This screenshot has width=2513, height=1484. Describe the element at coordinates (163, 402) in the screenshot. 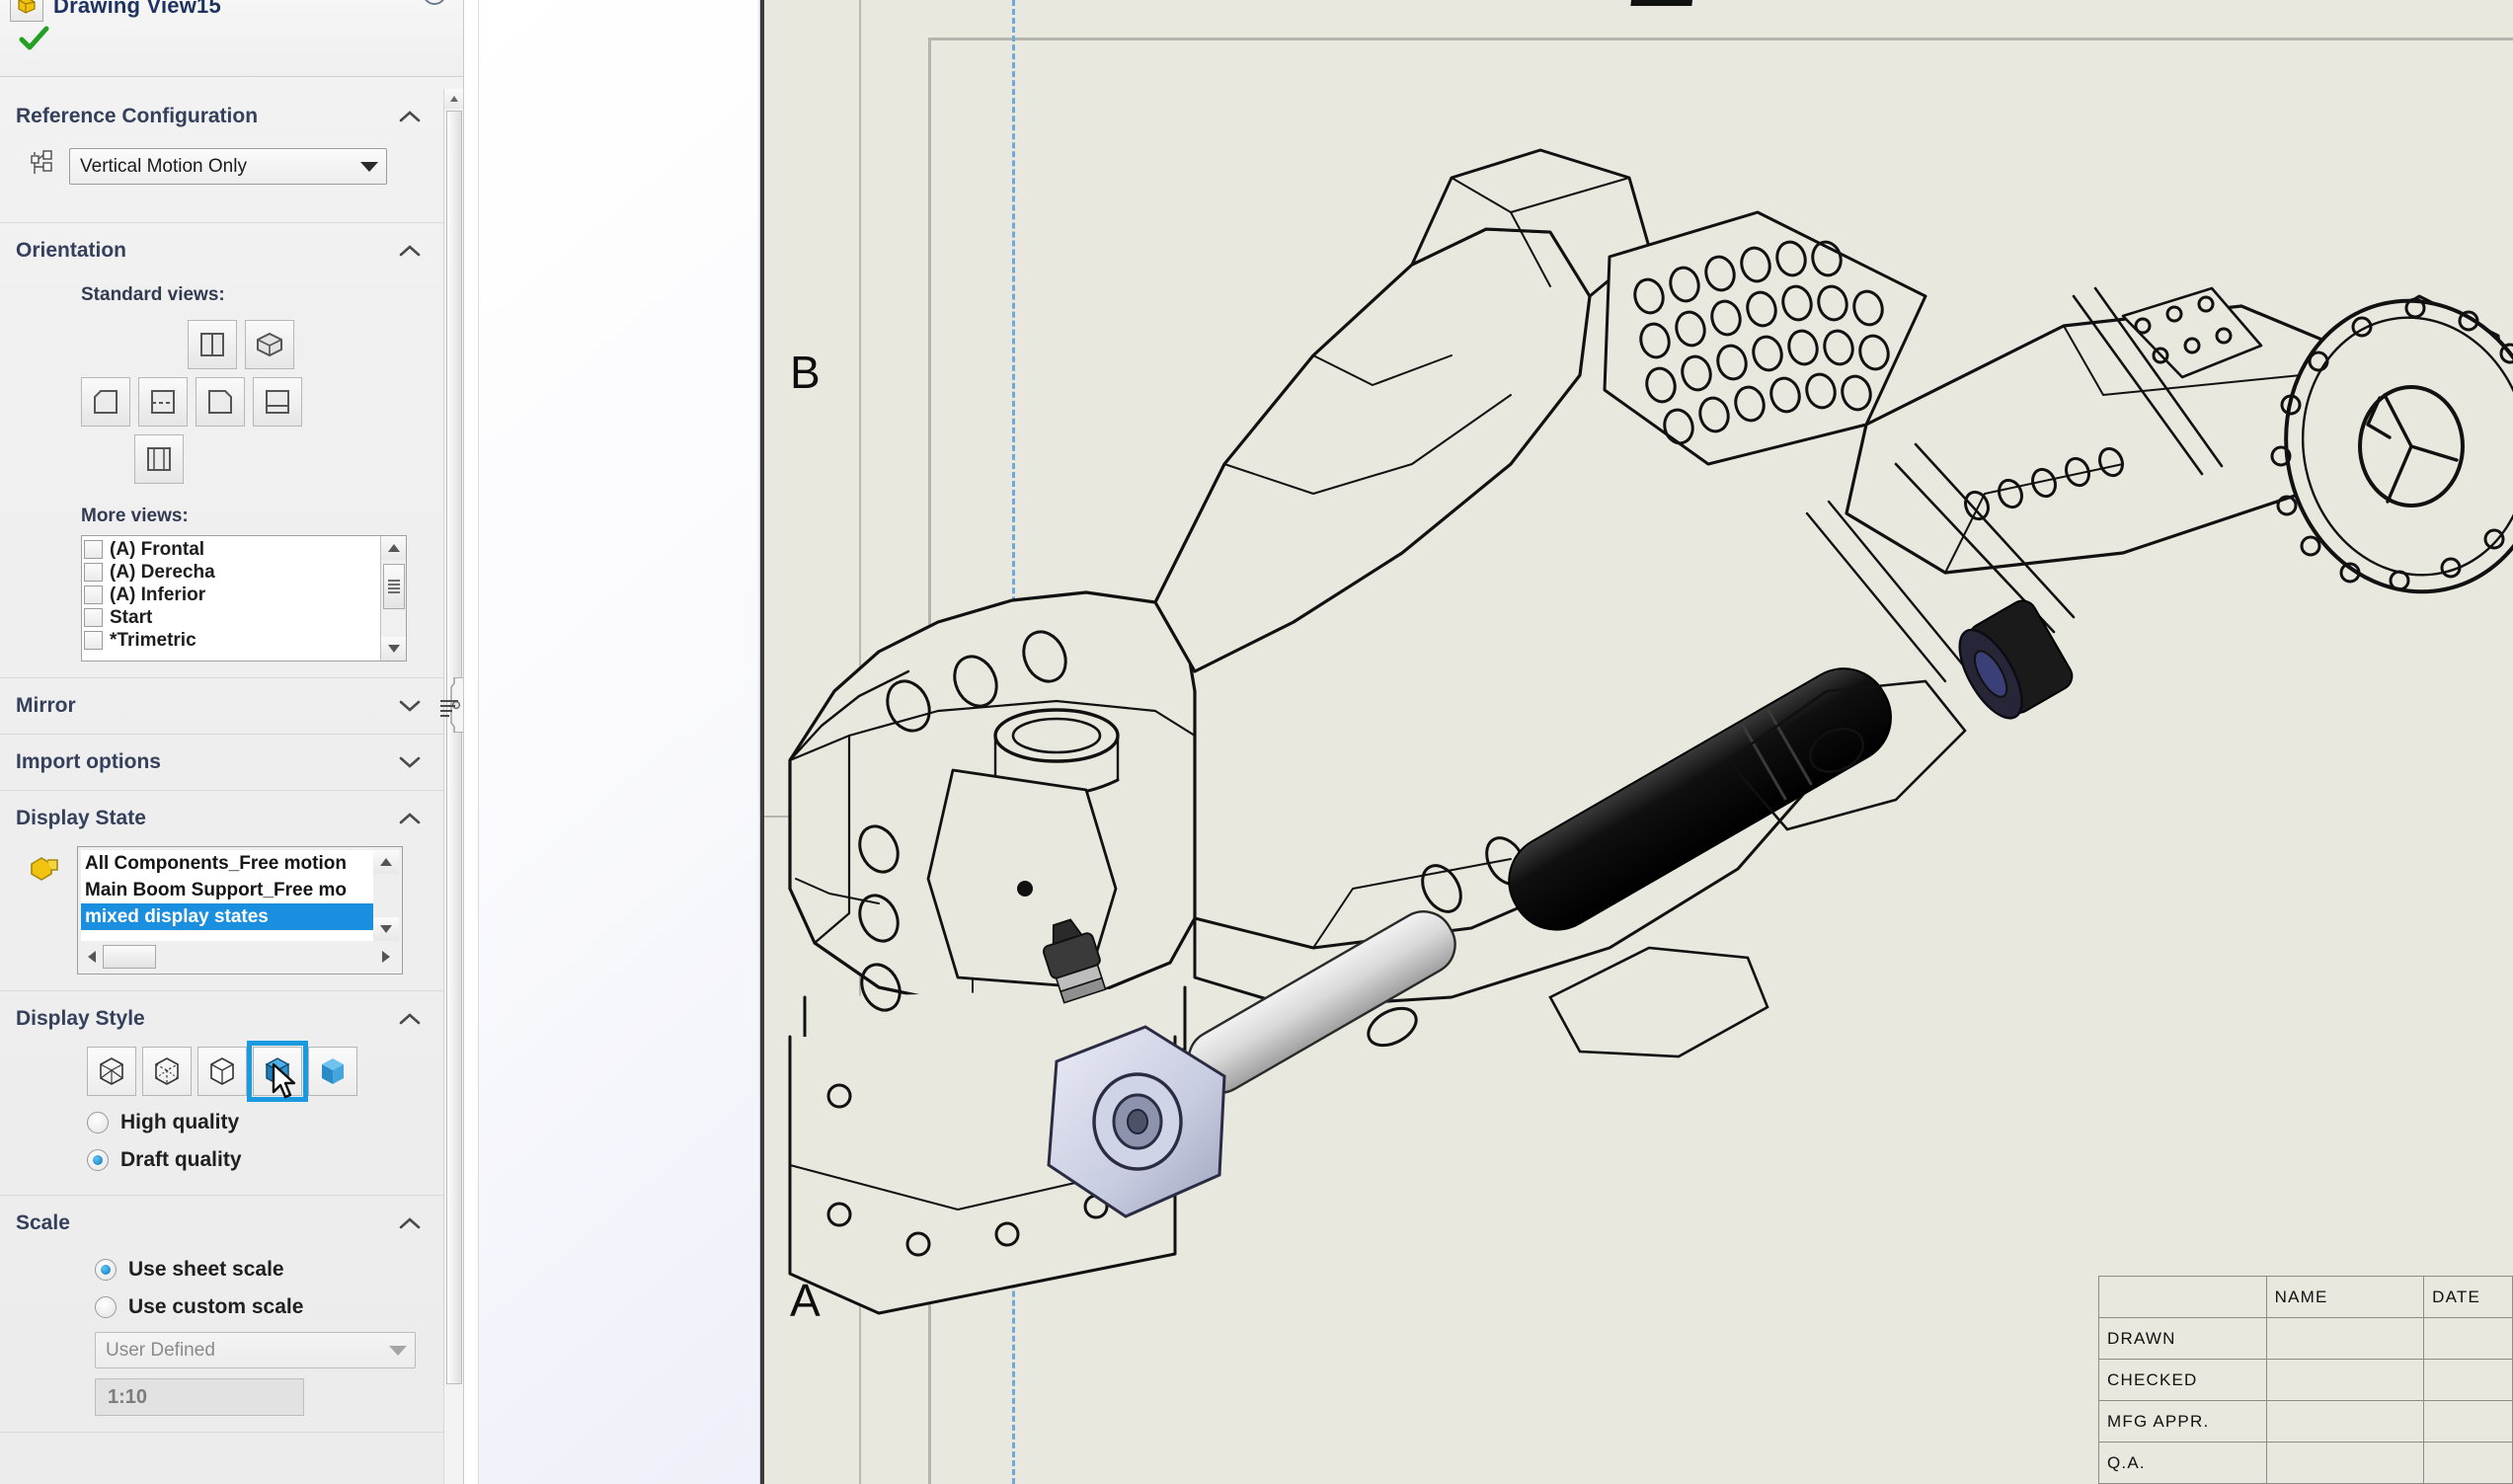

I see `section-view-icon` at that location.